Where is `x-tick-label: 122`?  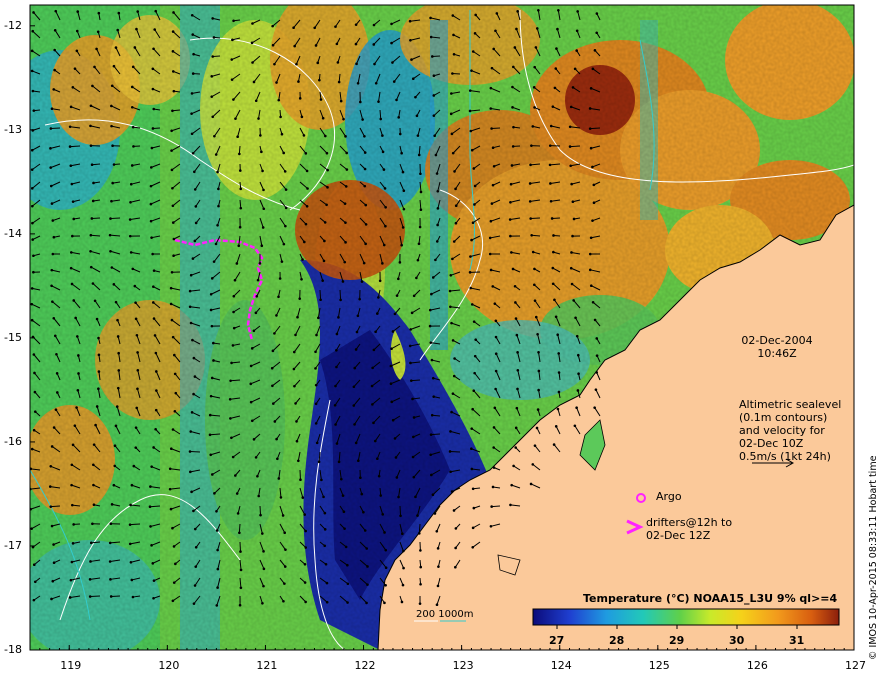 x-tick-label: 122 is located at coordinates (365, 665).